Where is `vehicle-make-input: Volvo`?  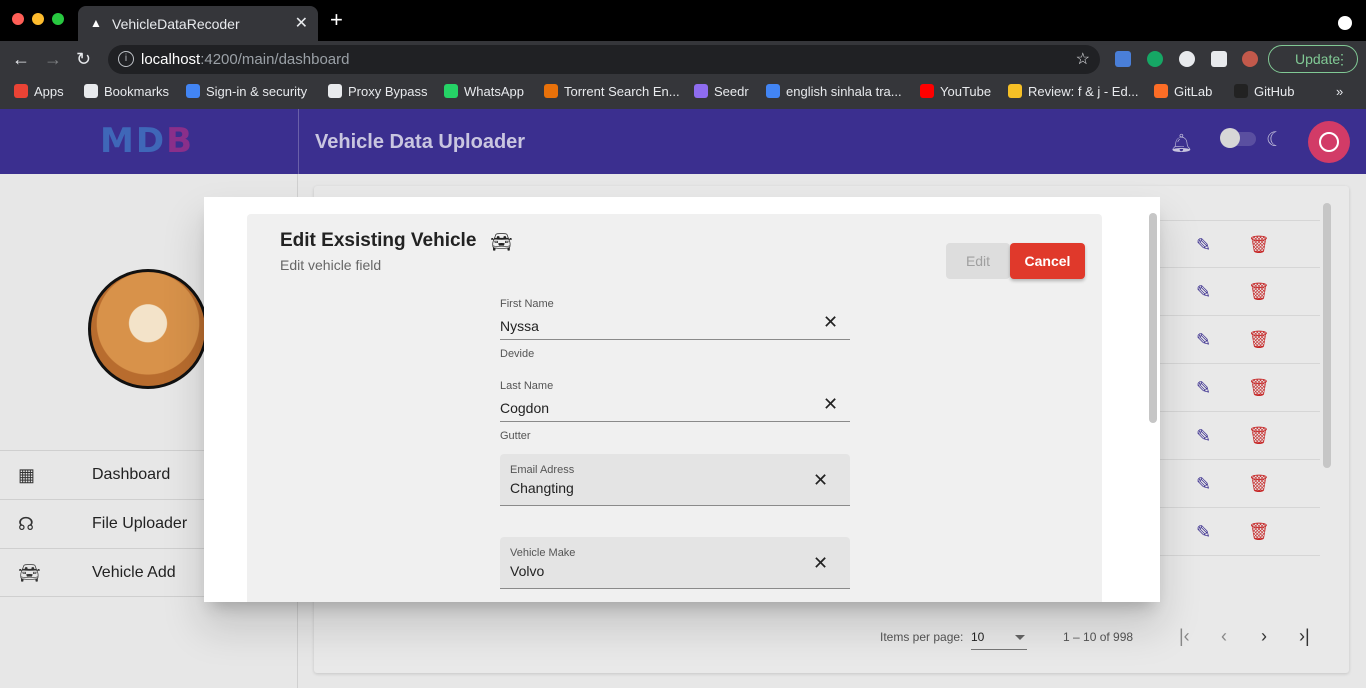
vehicle-make-input: Volvo is located at coordinates (527, 571).